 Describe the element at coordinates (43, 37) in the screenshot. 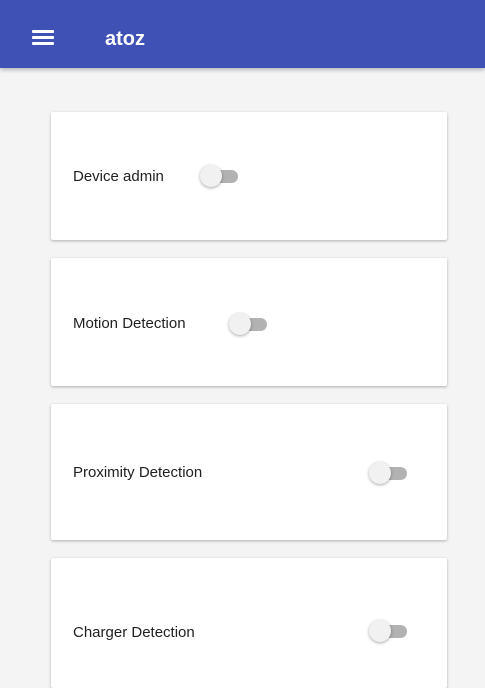

I see `menu-icon` at that location.